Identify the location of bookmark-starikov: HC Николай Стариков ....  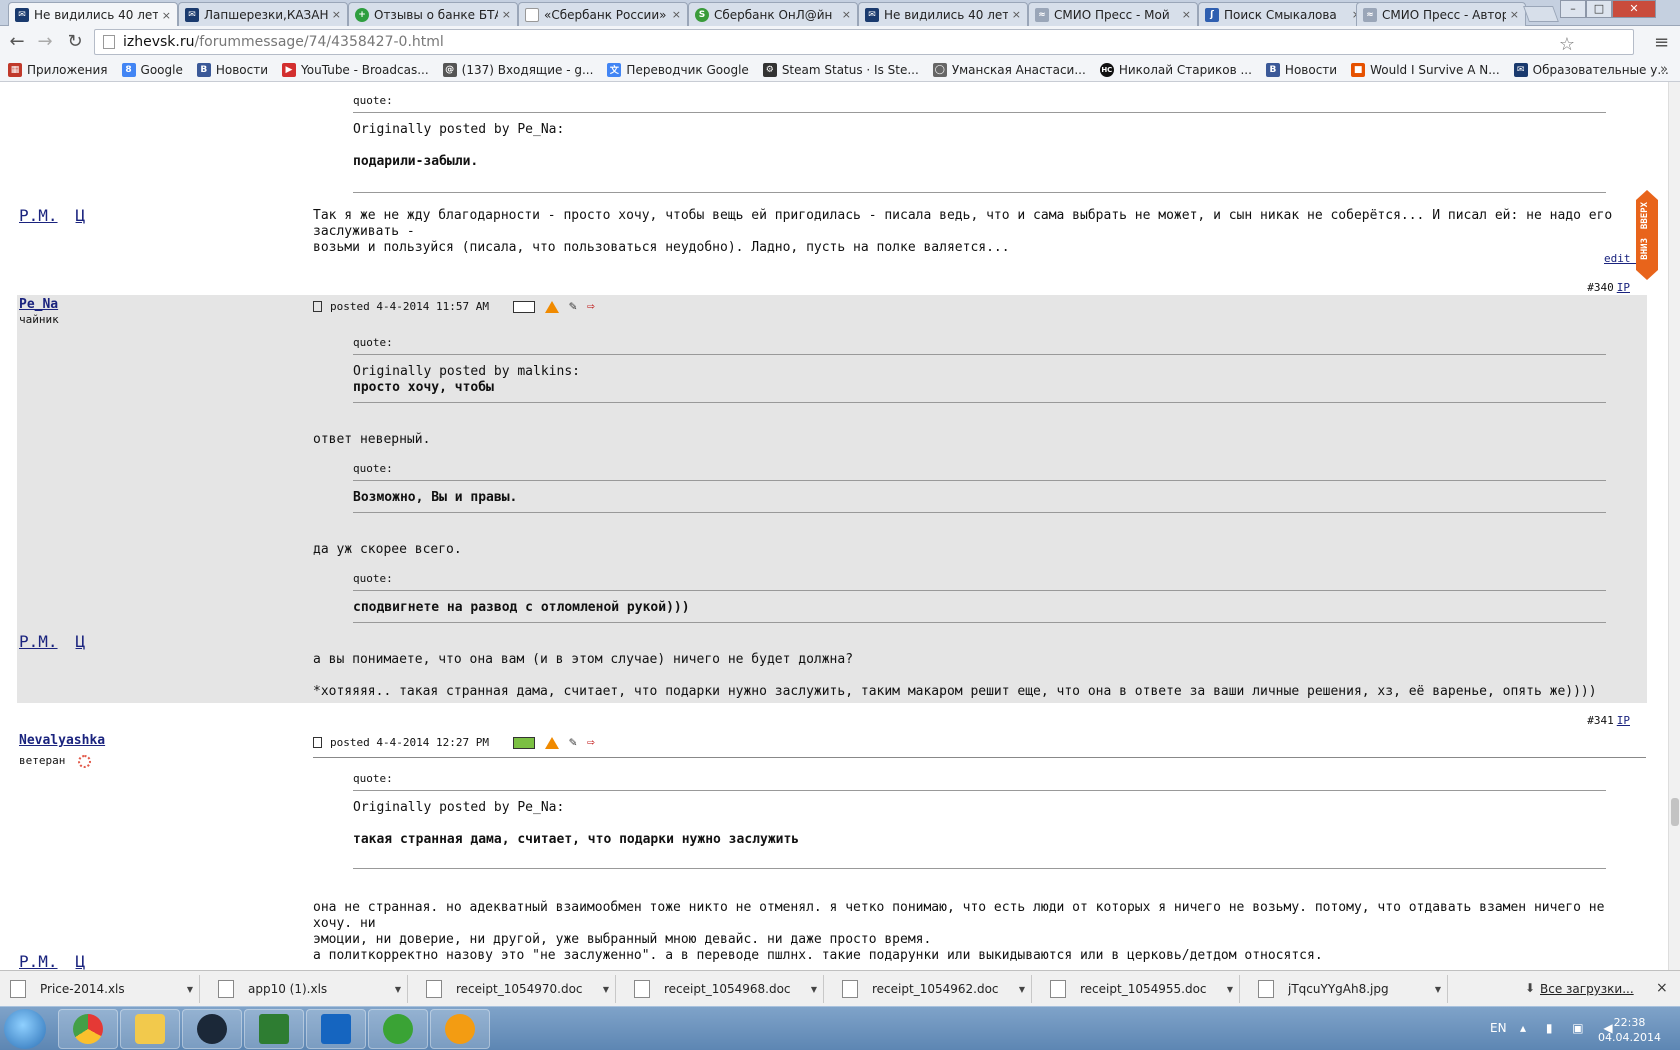
(1175, 69).